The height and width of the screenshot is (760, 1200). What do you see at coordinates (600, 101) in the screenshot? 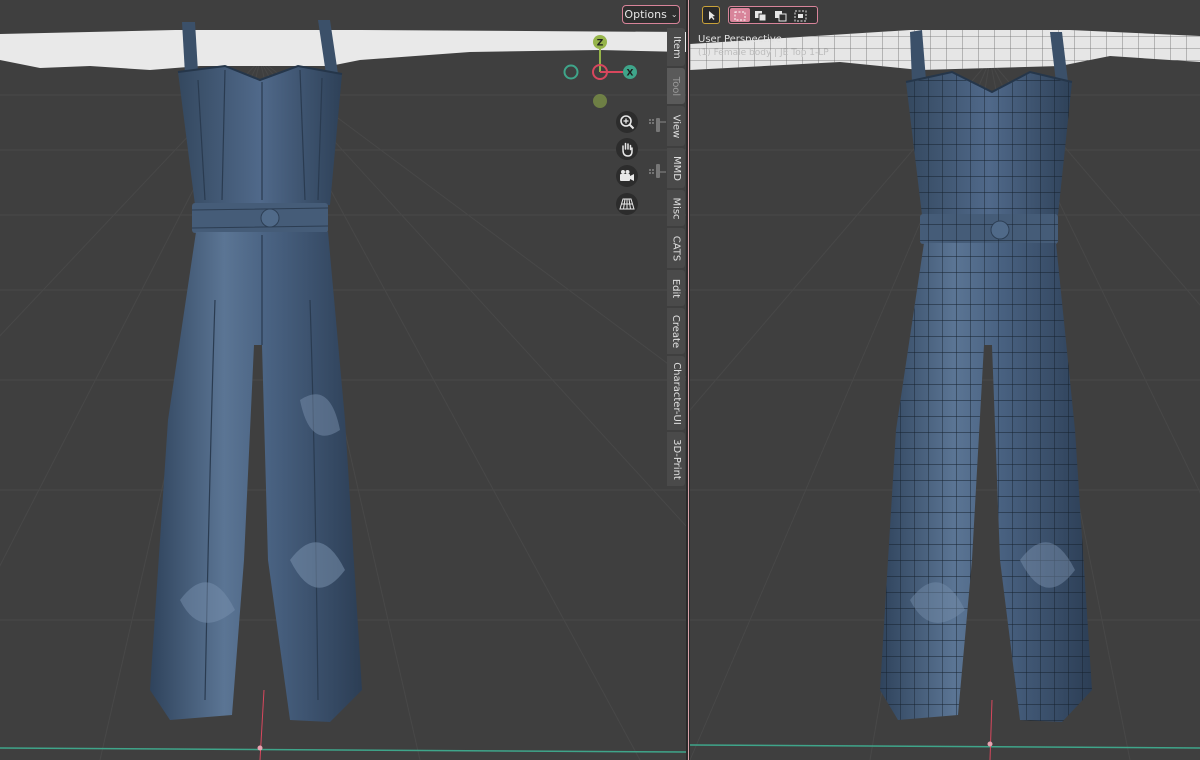
I see `gizmo-neg-z-axis` at bounding box center [600, 101].